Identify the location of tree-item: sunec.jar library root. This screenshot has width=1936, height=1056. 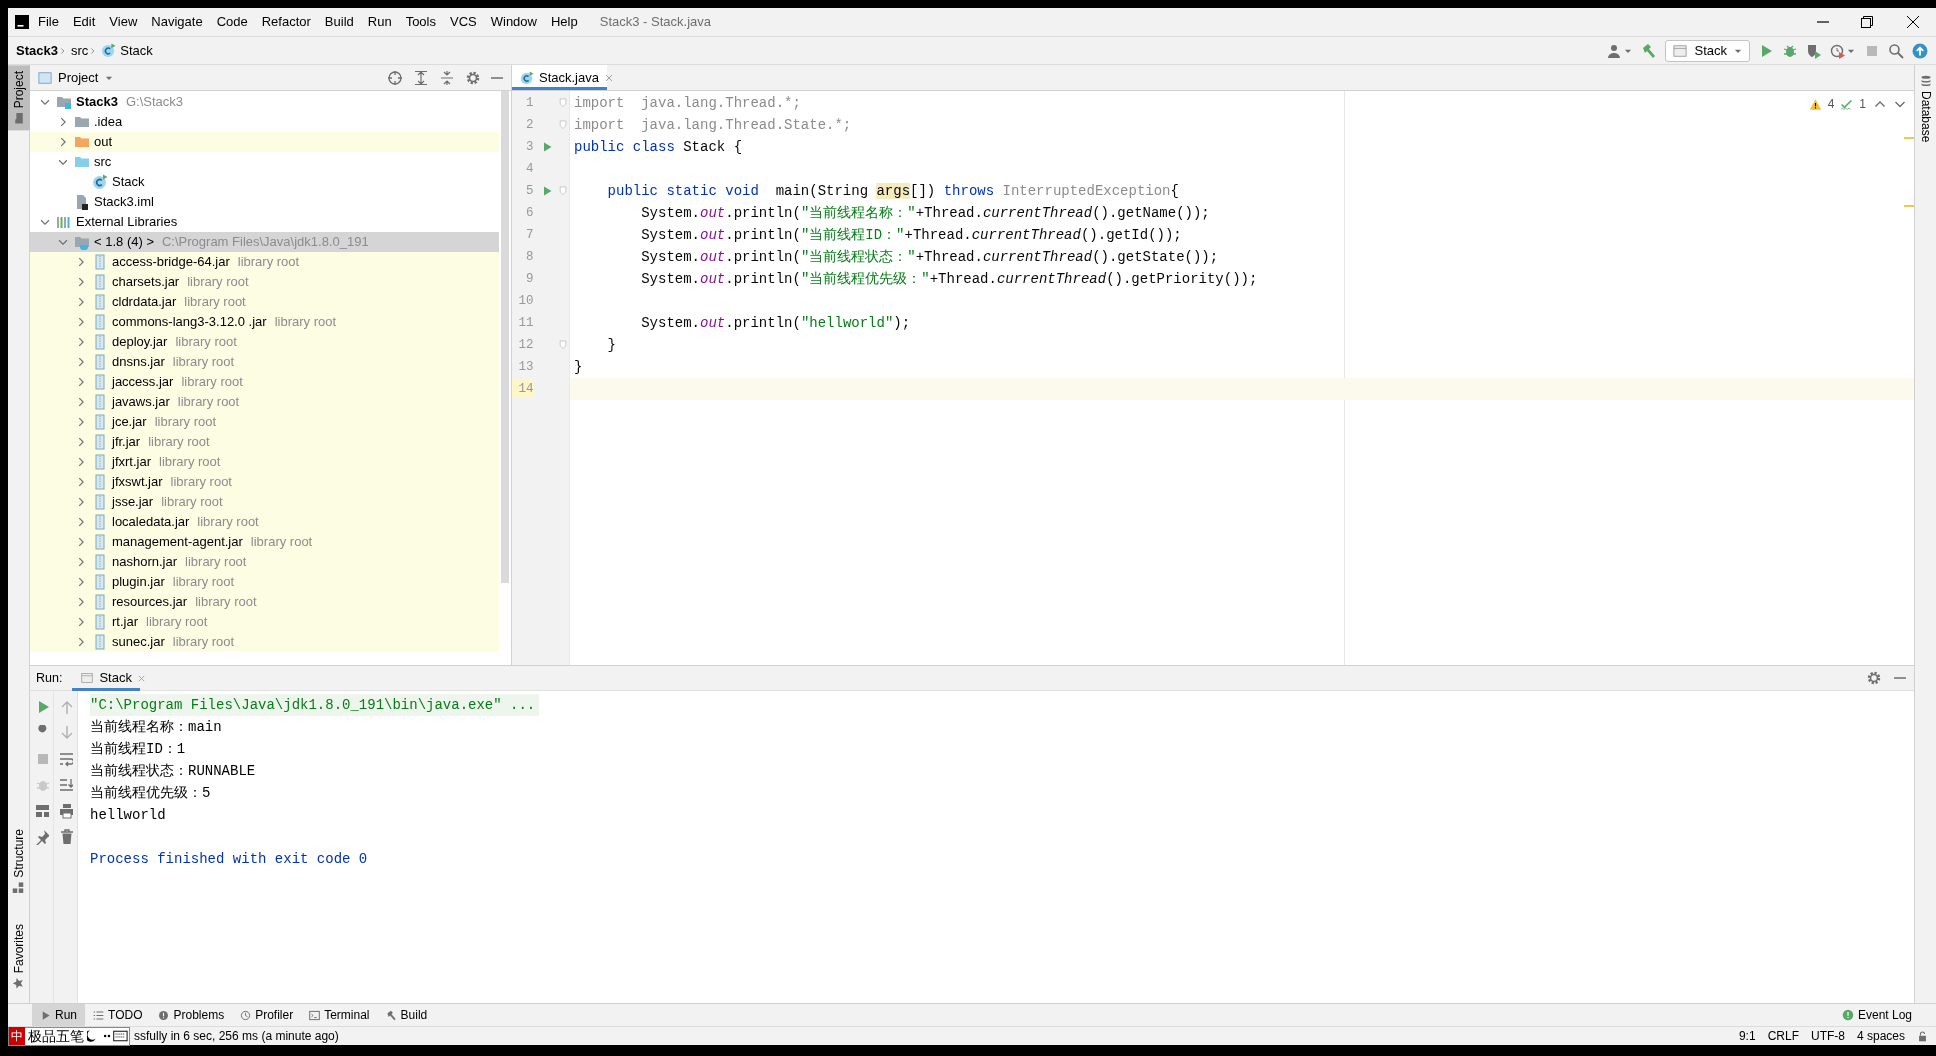
(264, 642).